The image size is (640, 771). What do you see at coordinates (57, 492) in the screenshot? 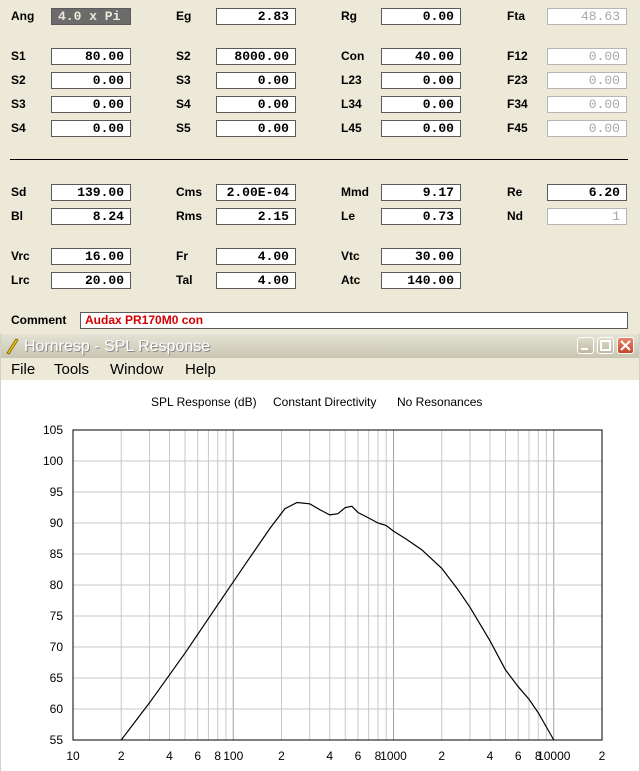
I see `y-tick-label: 95` at bounding box center [57, 492].